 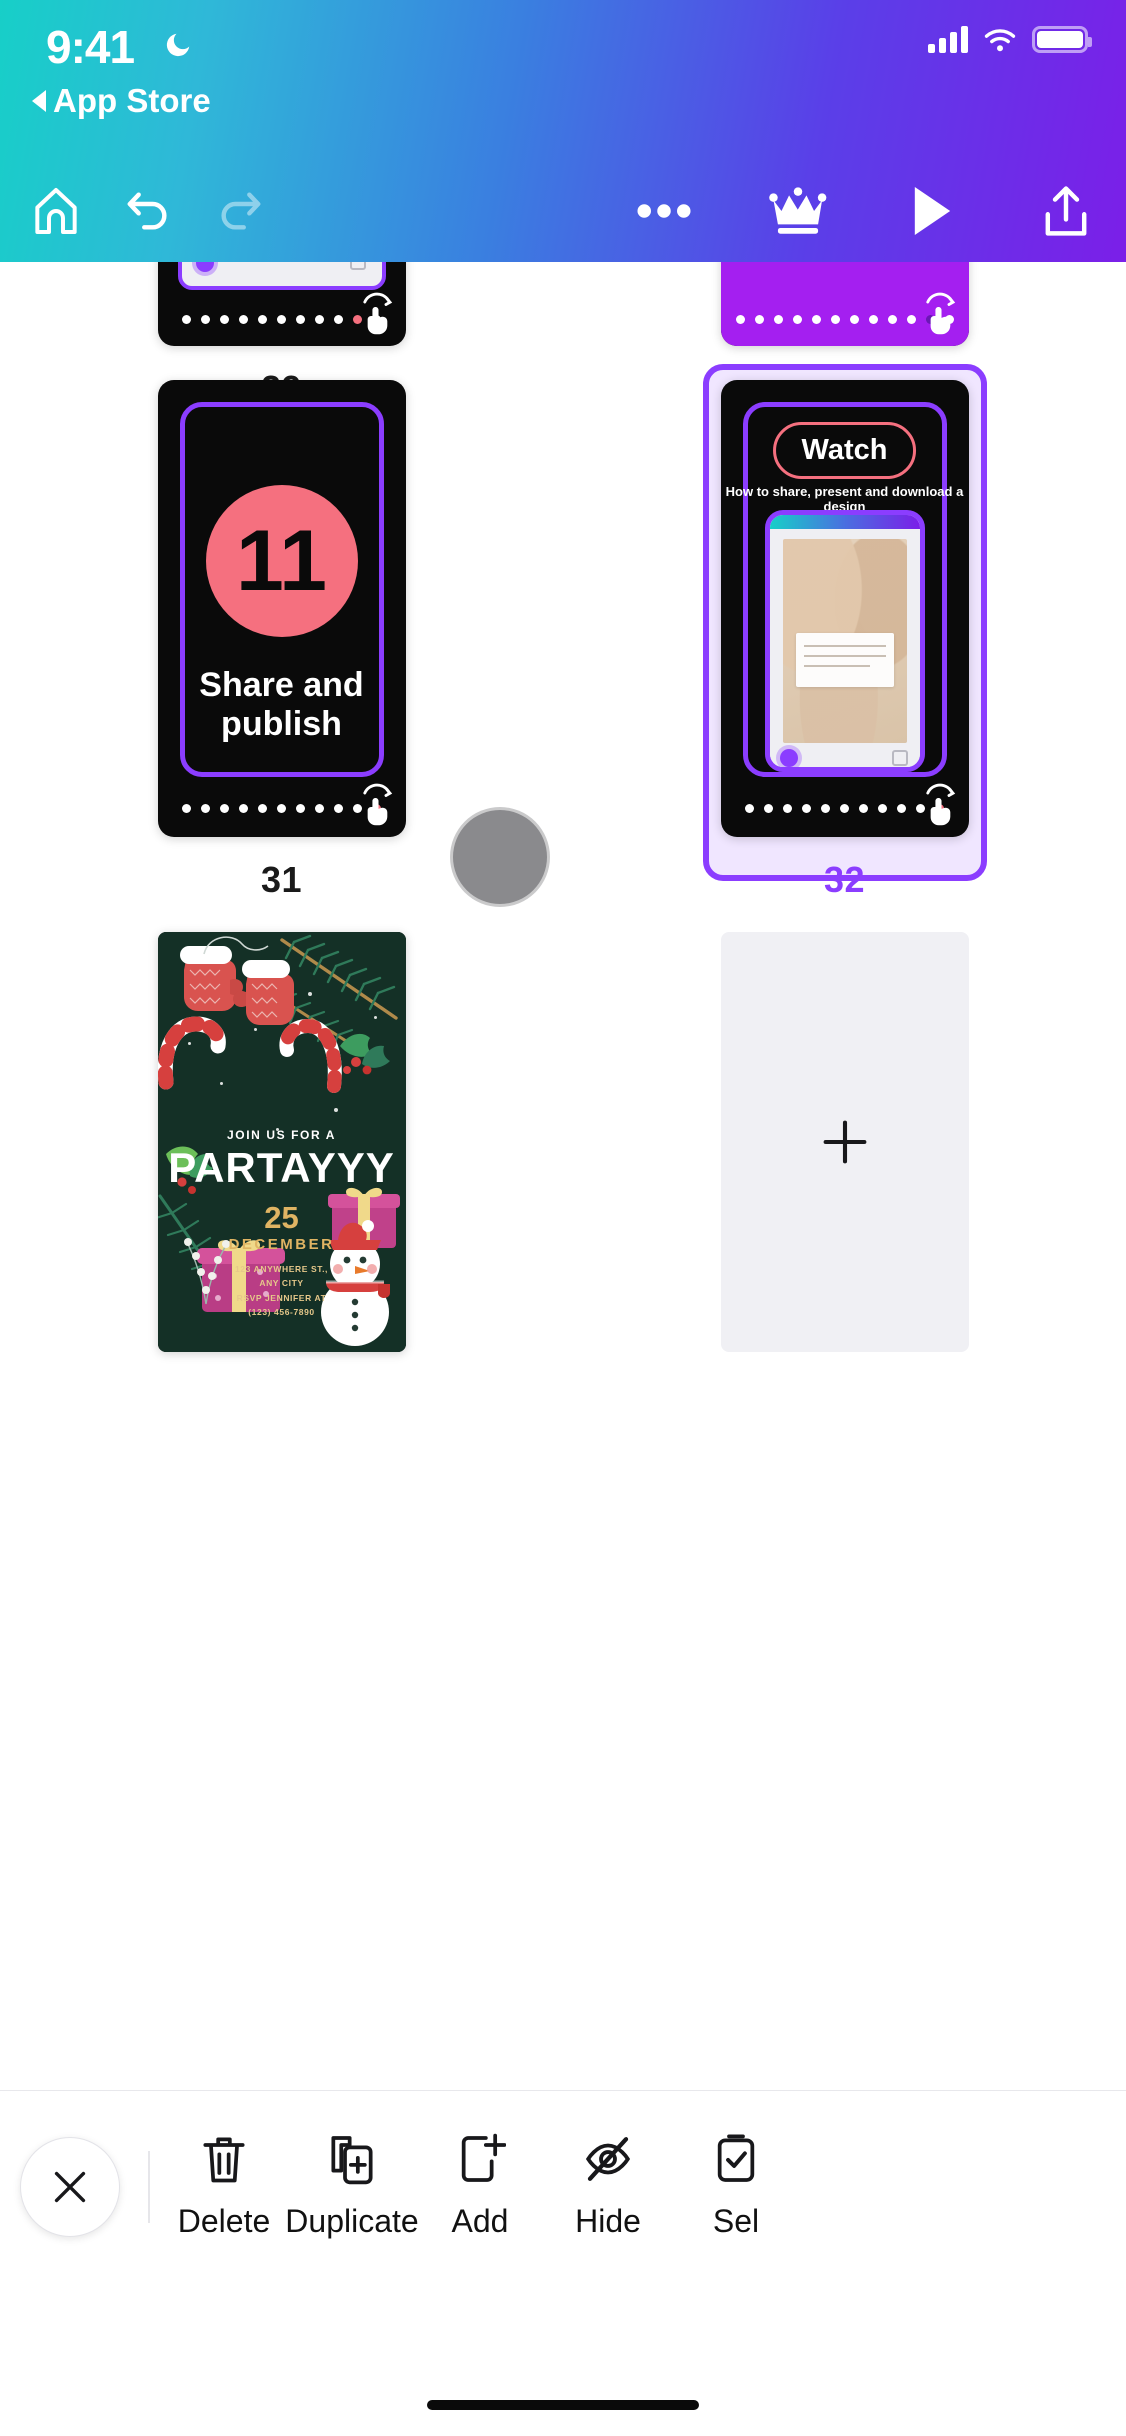 What do you see at coordinates (608, 2185) in the screenshot?
I see `hide-action: Hide` at bounding box center [608, 2185].